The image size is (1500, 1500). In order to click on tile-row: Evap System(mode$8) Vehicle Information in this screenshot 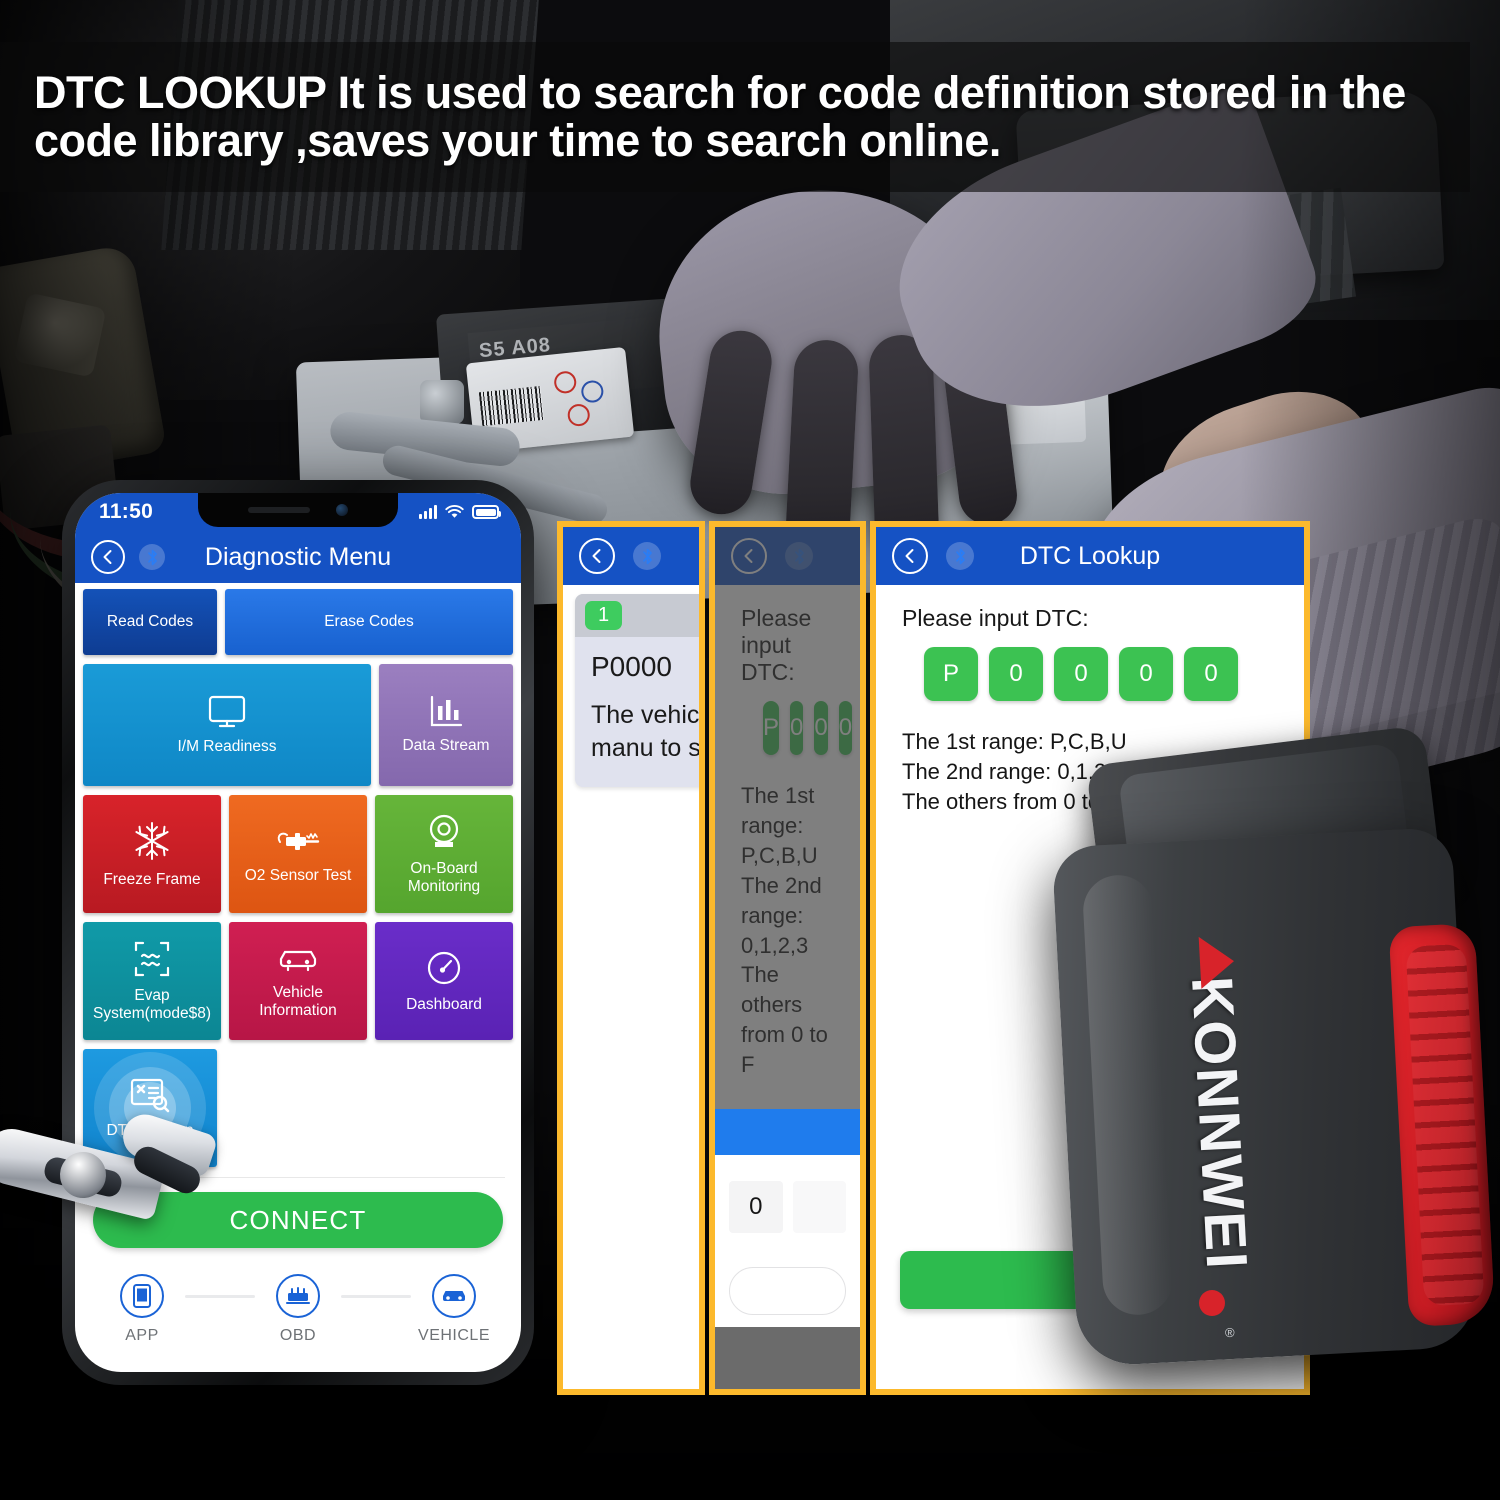, I will do `click(298, 981)`.